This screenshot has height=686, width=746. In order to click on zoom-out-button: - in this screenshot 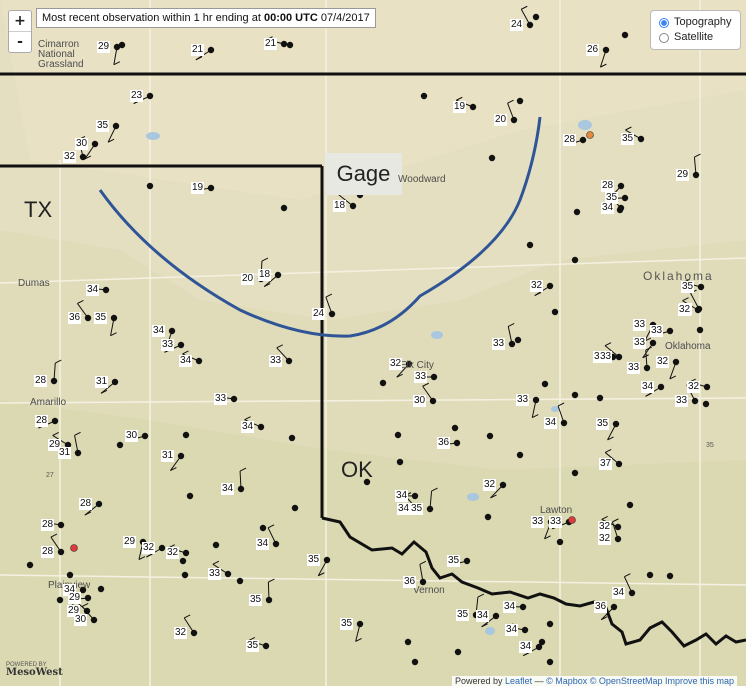, I will do `click(20, 41)`.